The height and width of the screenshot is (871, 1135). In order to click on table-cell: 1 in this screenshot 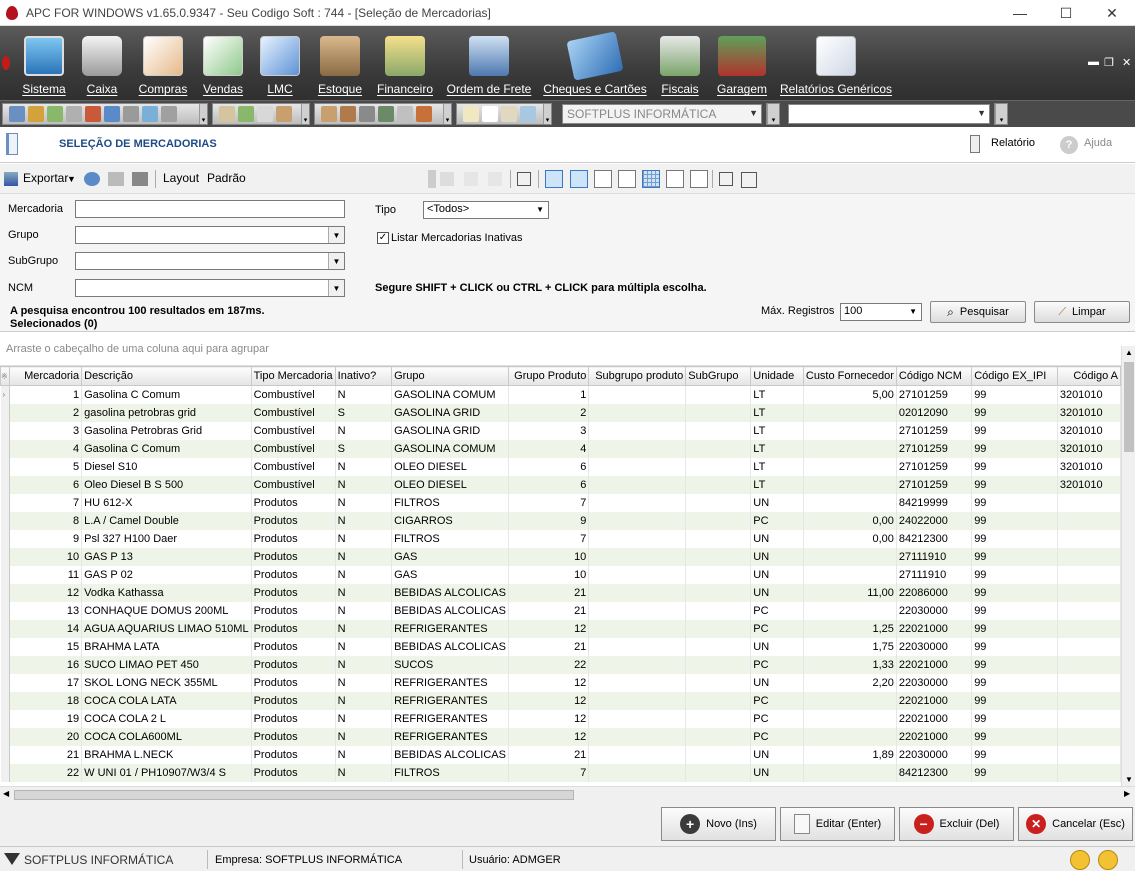, I will do `click(549, 394)`.